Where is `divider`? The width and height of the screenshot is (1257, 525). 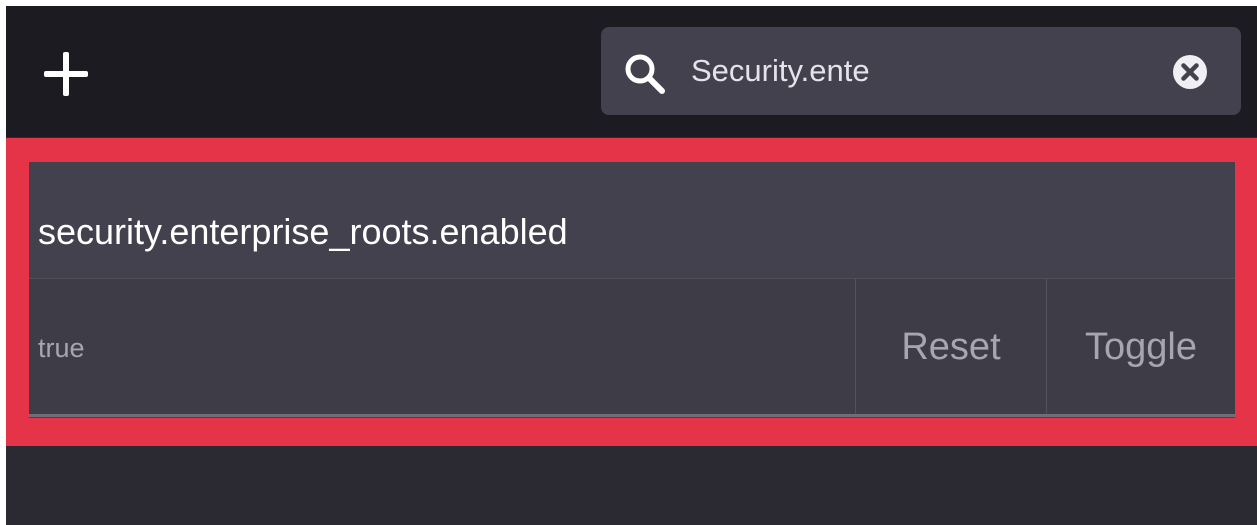
divider is located at coordinates (632, 415).